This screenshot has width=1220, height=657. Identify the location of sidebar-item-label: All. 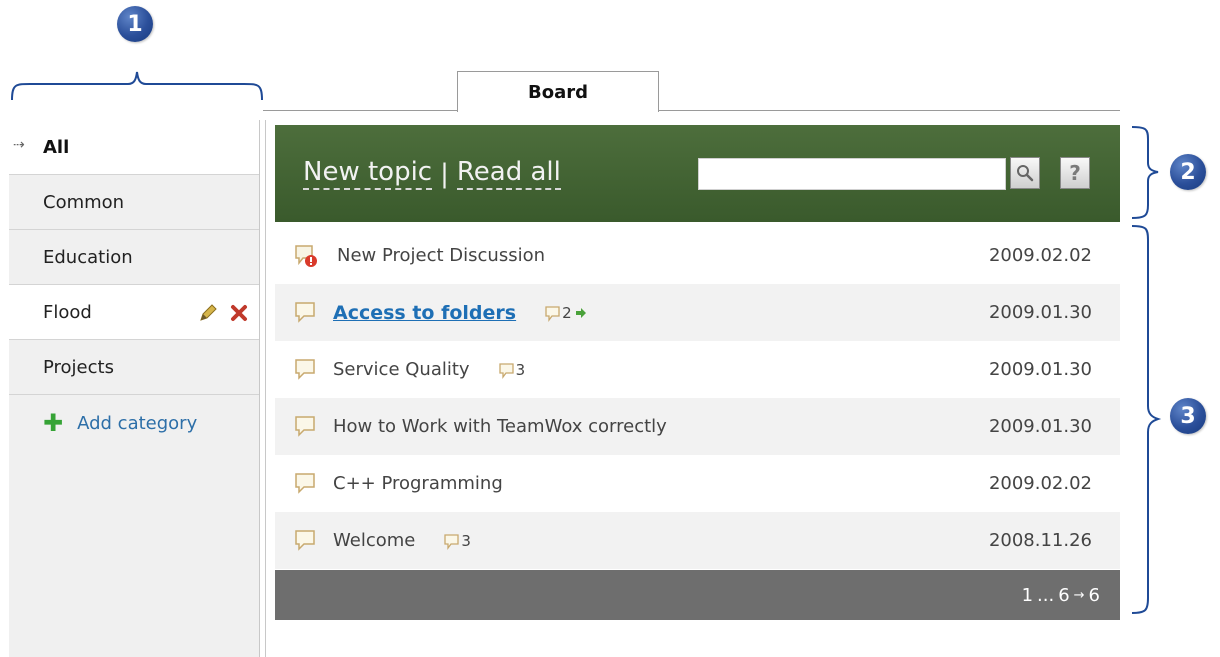
(56, 147).